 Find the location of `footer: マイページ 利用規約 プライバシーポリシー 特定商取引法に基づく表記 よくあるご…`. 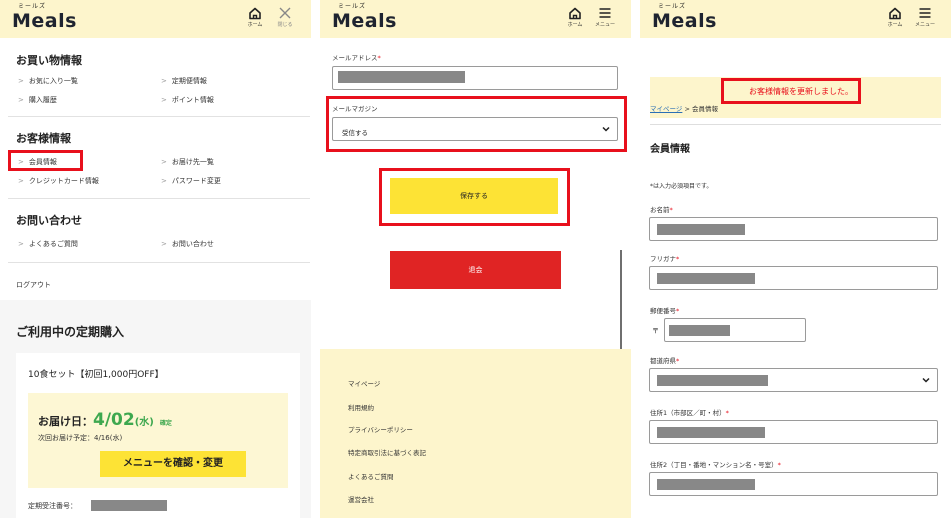

footer: マイページ 利用規約 プライバシーポリシー 特定商取引法に基づく表記 よくあるご… is located at coordinates (475, 433).